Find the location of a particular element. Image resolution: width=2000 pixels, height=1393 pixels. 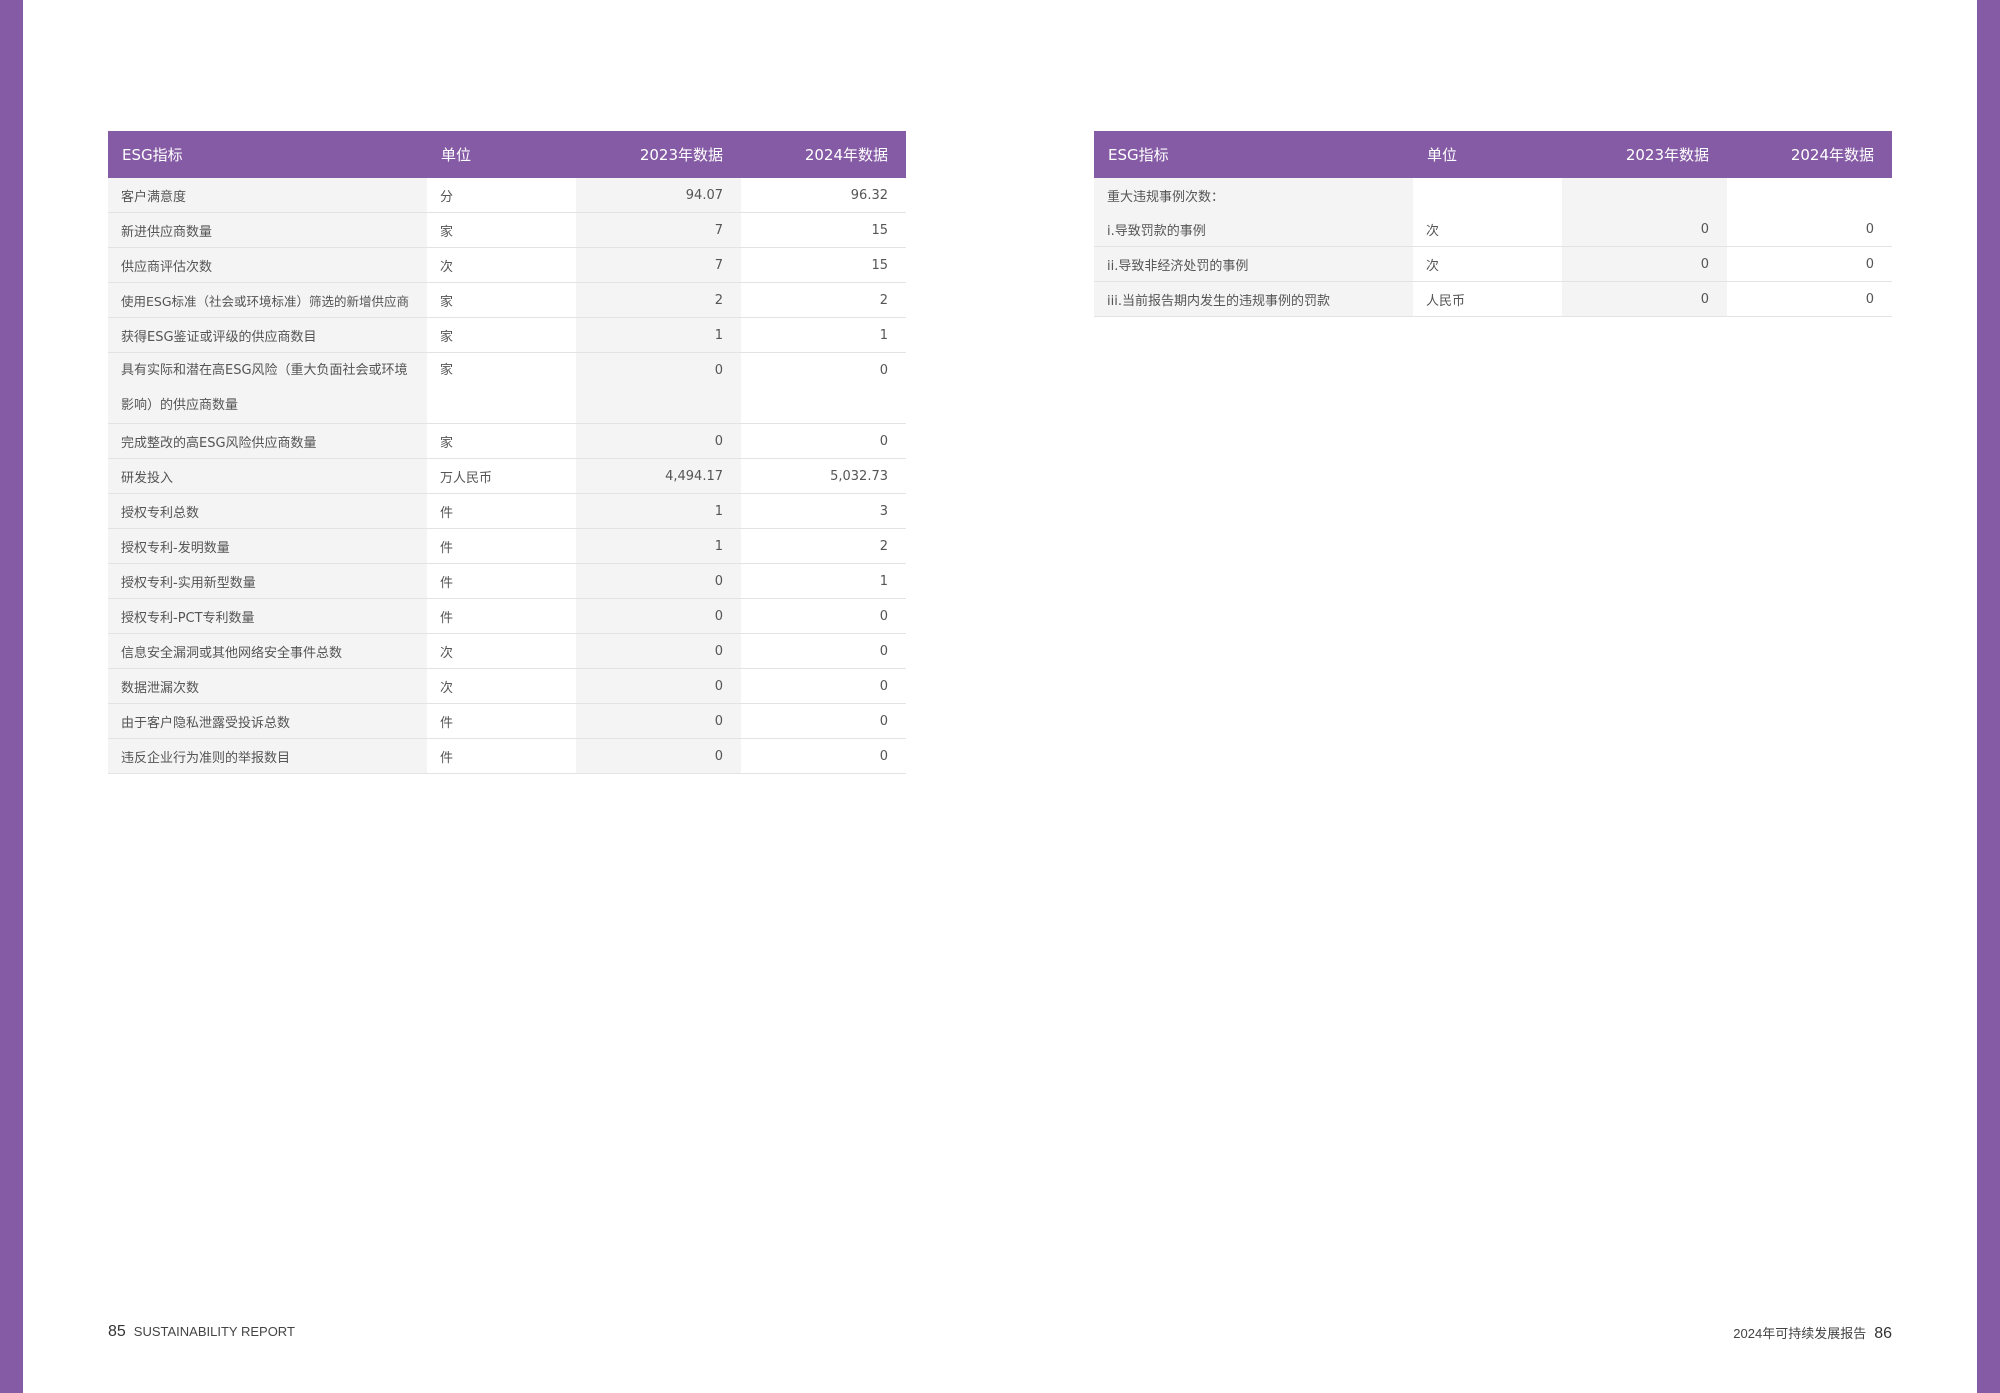

cell-2024: 5,032.73 is located at coordinates (823, 476).